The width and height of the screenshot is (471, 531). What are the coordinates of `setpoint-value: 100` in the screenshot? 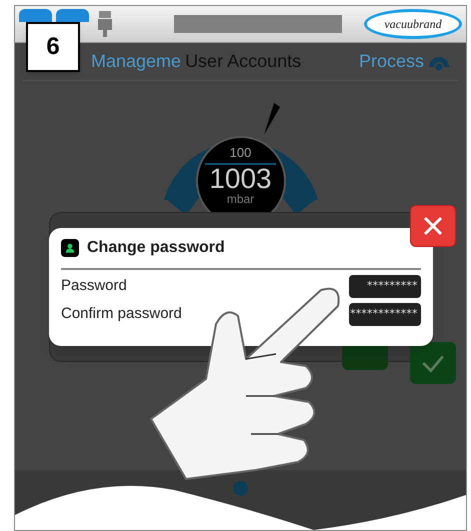 It's located at (241, 152).